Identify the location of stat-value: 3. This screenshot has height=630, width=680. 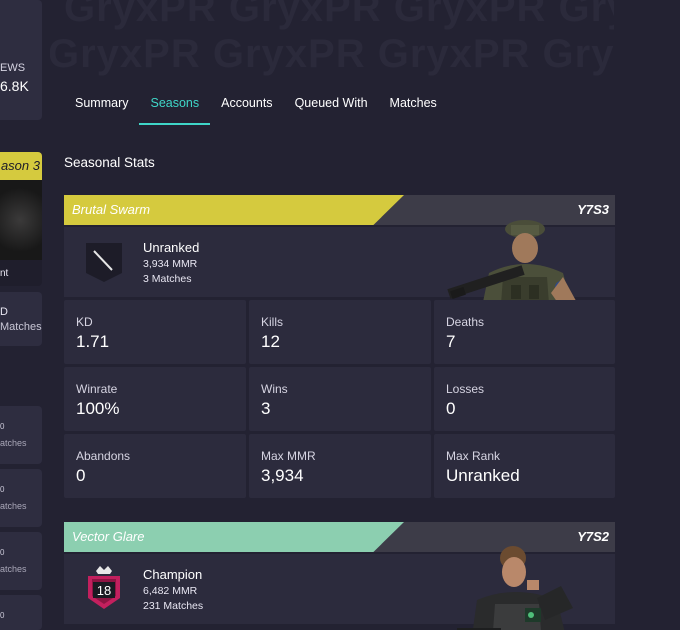
(266, 408).